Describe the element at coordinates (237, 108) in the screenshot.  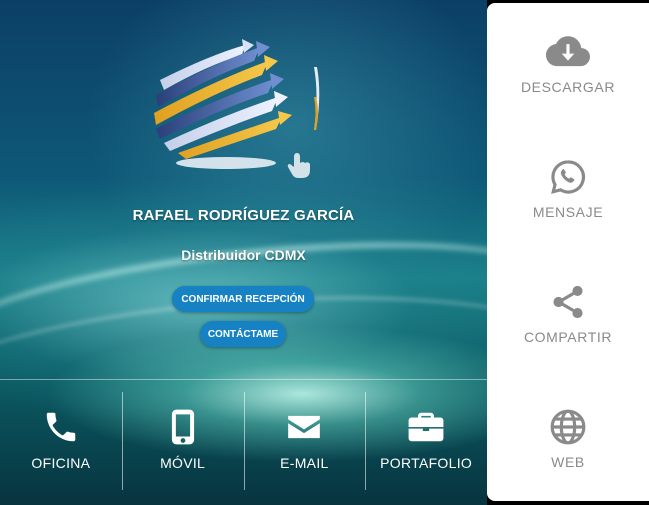
I see `company-logo` at that location.